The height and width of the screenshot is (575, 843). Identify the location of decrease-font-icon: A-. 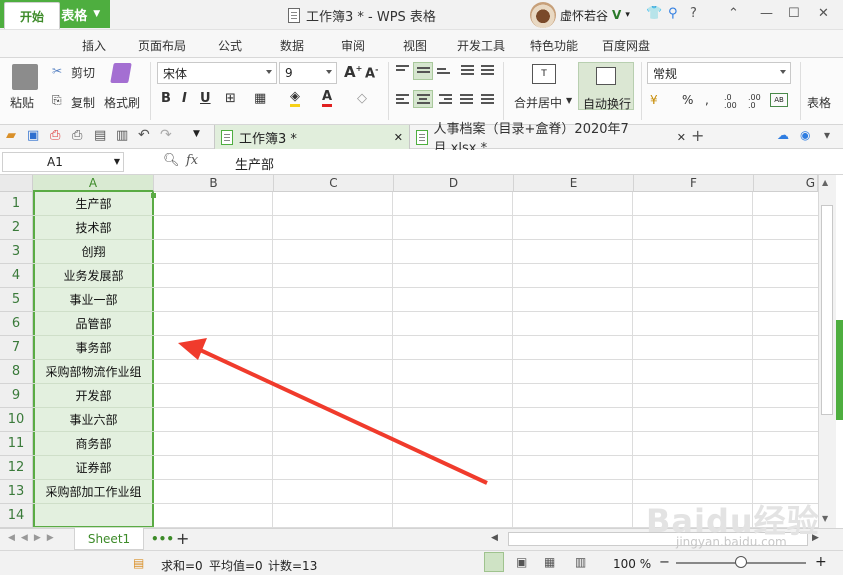
(371, 73).